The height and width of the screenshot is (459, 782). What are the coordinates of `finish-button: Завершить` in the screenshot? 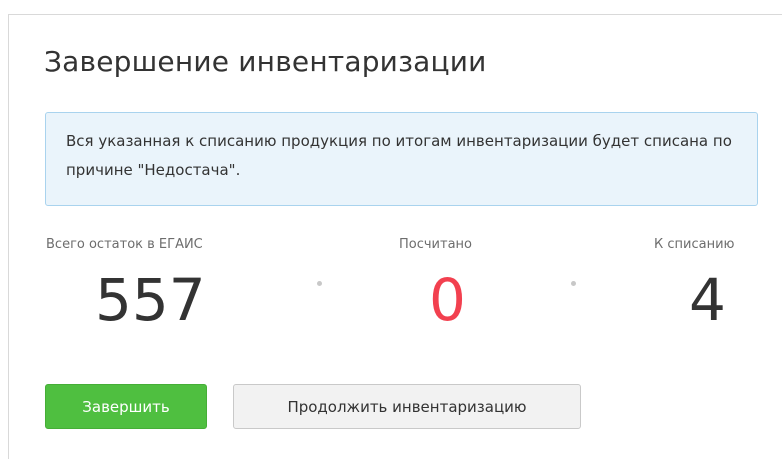 It's located at (126, 406).